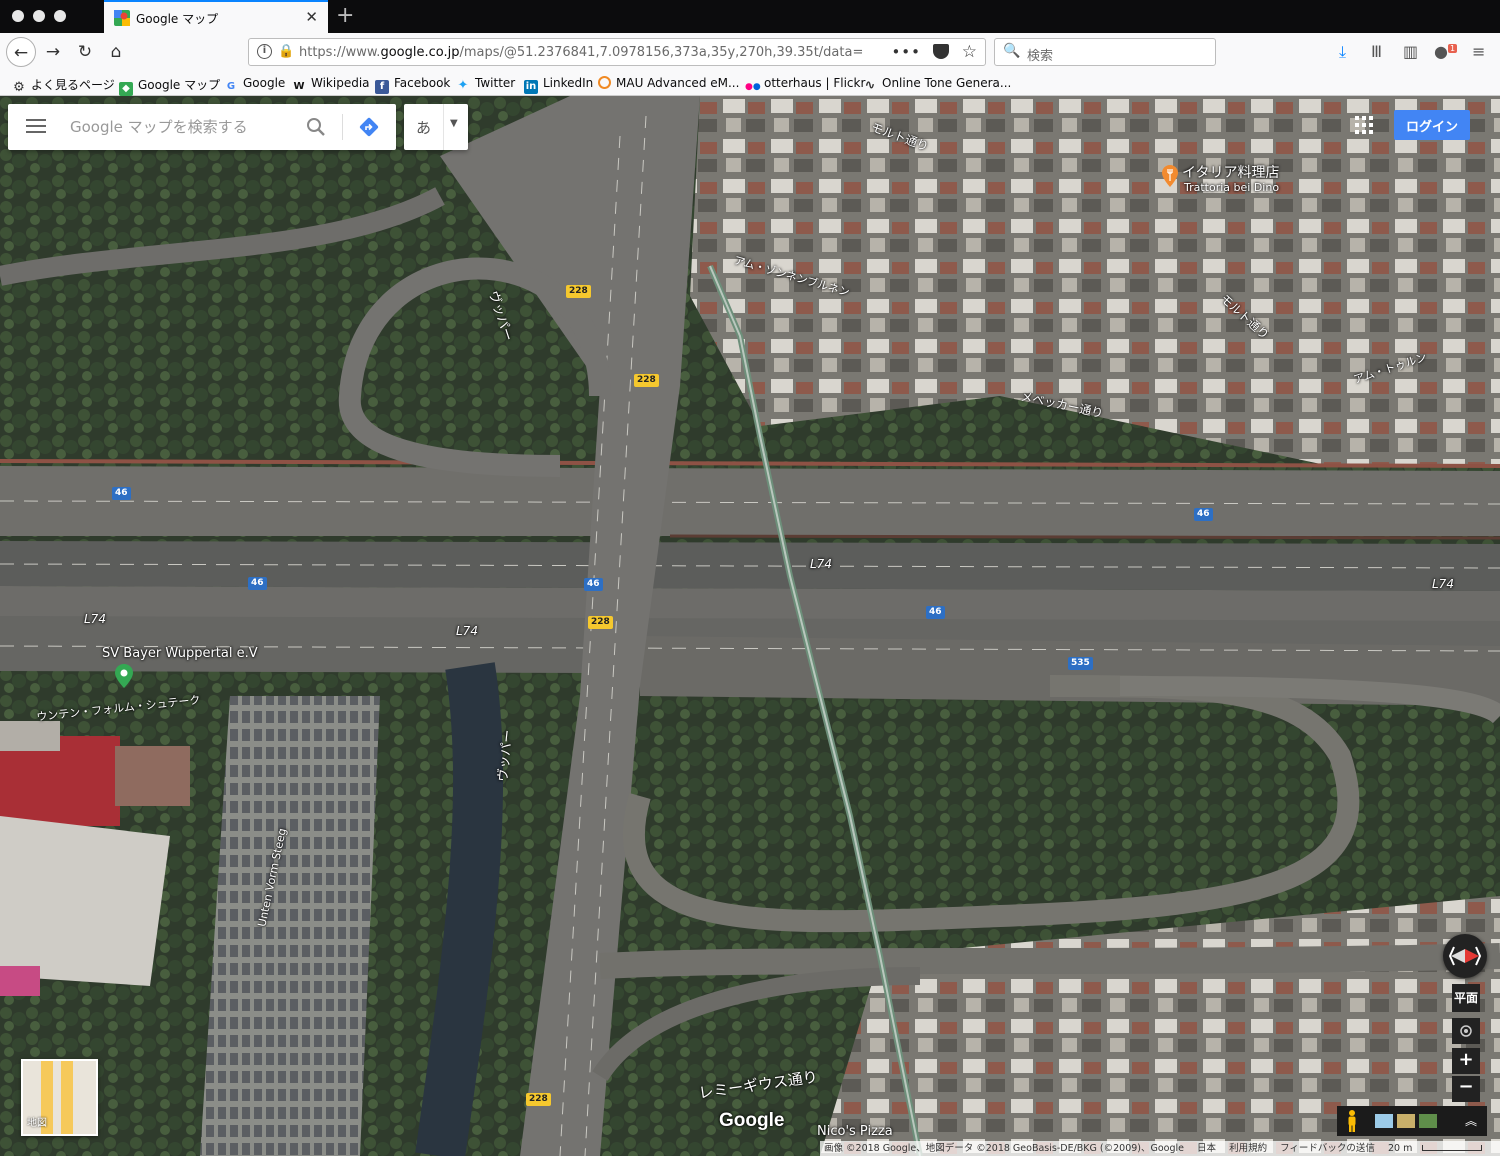 This screenshot has width=1500, height=1156. I want to click on library-icon: Ⅲ, so click(1376, 51).